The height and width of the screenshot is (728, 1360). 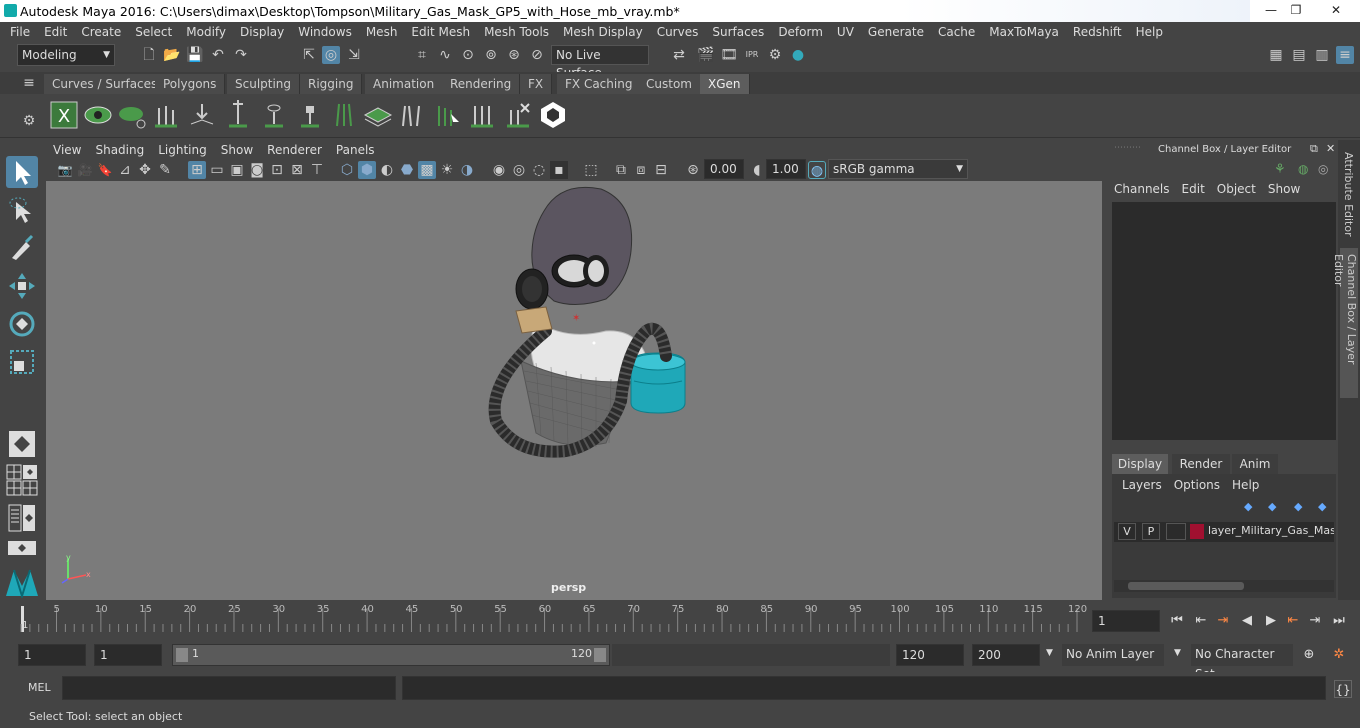 What do you see at coordinates (367, 170) in the screenshot?
I see `smooth-shade-icon: ⬢` at bounding box center [367, 170].